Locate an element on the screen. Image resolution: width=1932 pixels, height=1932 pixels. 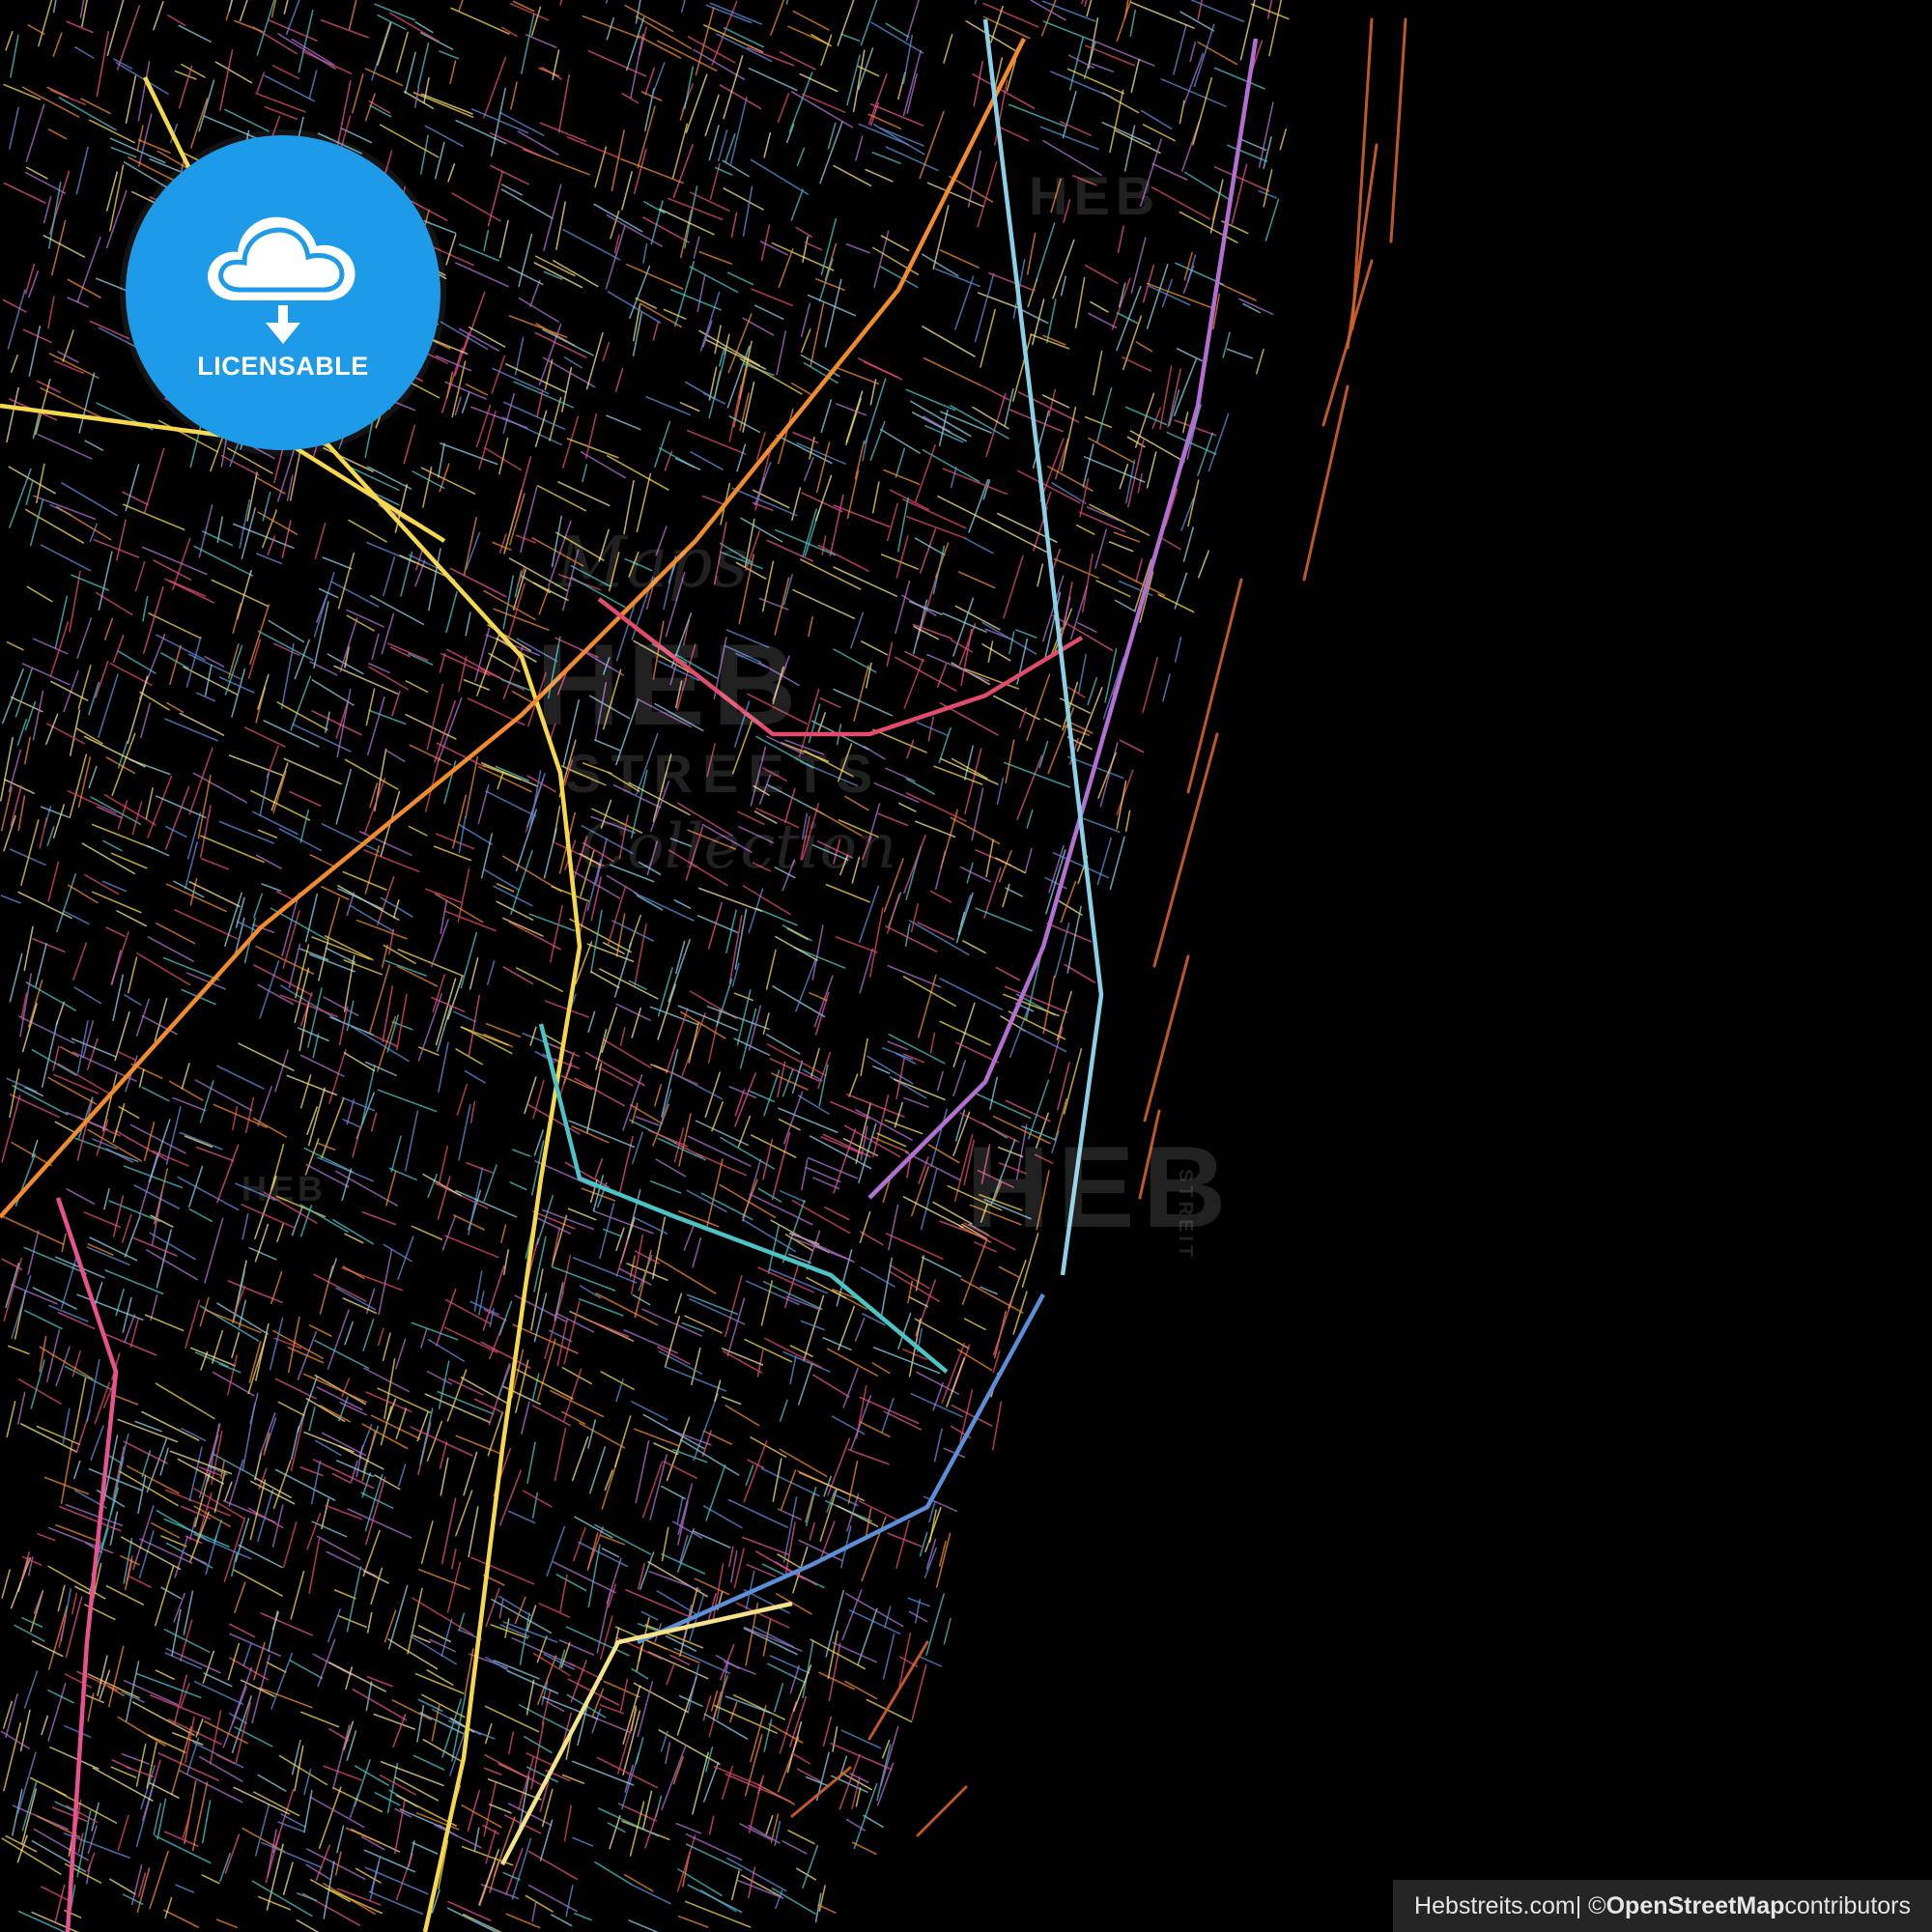
licensable-label: LICENSABLE is located at coordinates (283, 366).